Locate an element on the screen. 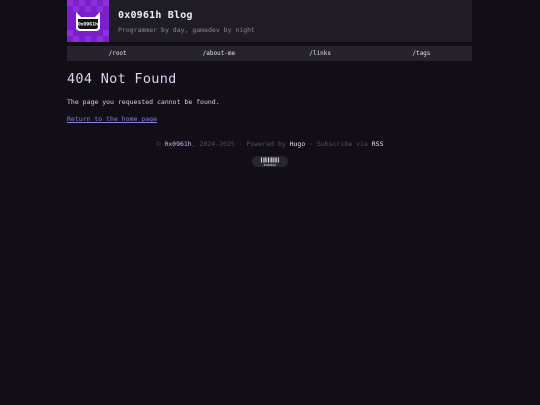  barcode-badge-icon: 0x0961h is located at coordinates (270, 161).